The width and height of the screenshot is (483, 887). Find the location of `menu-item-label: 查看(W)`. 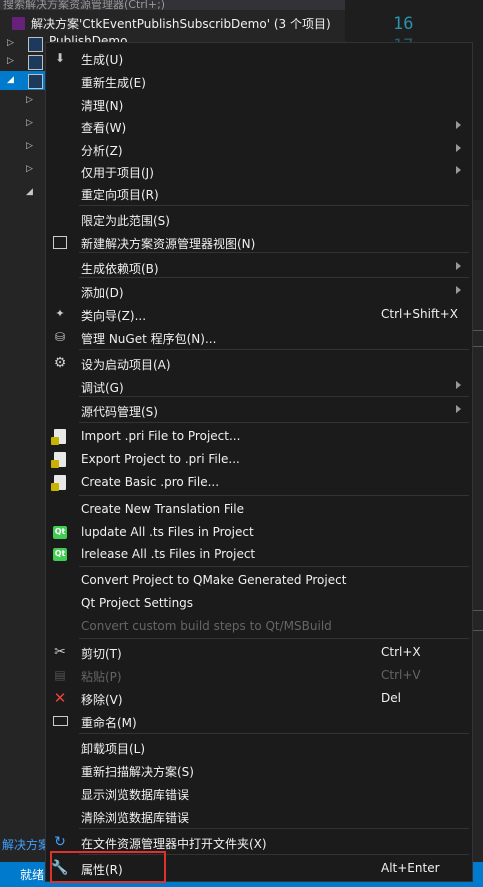

menu-item-label: 查看(W) is located at coordinates (104, 128).